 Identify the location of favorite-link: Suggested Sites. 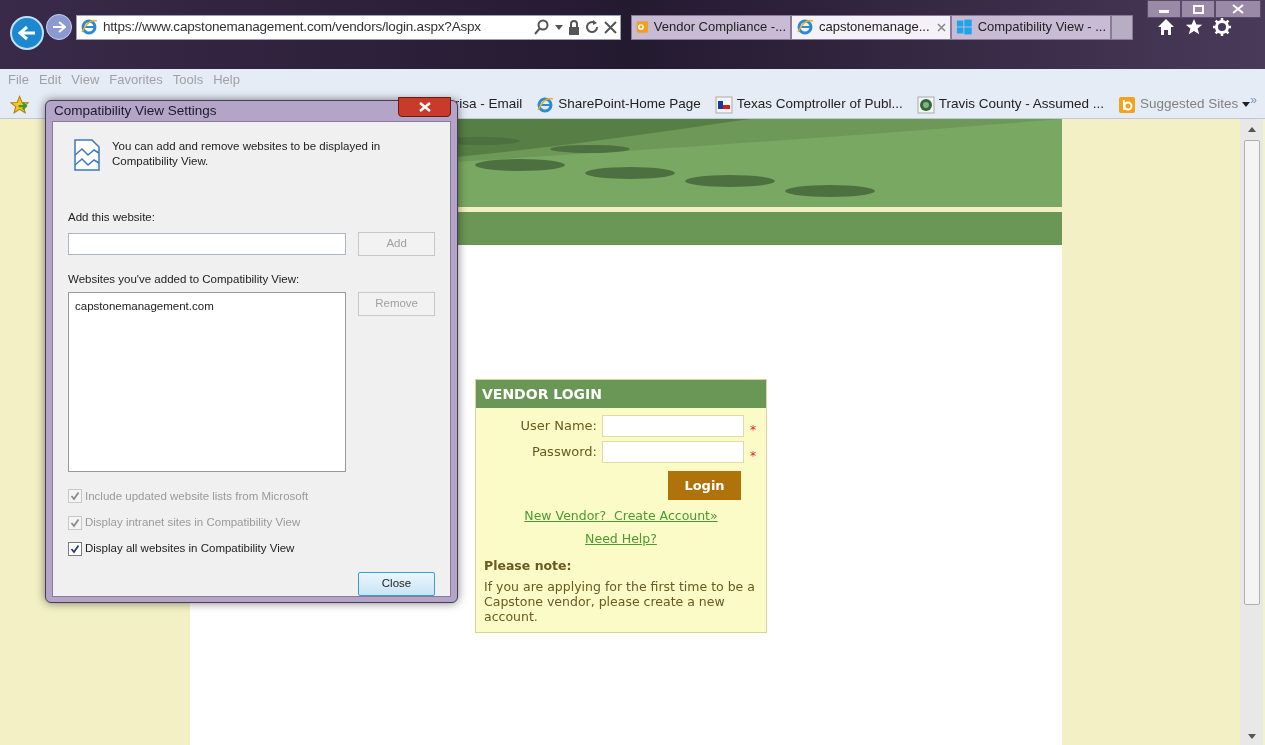
(1189, 104).